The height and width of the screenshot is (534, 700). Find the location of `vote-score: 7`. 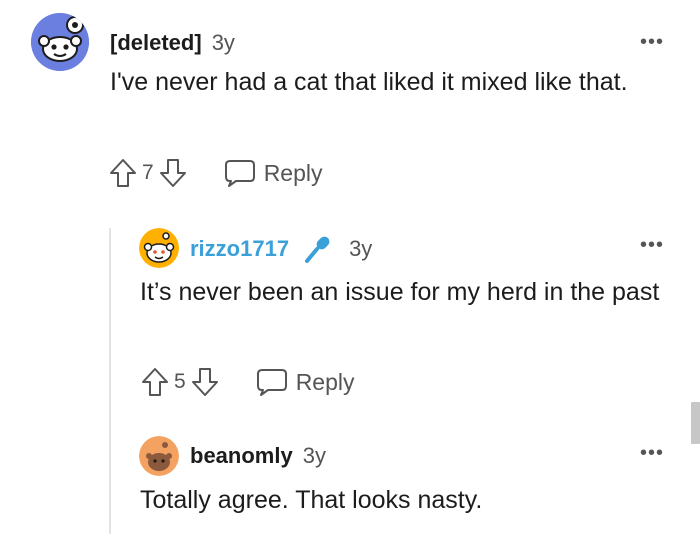

vote-score: 7 is located at coordinates (148, 172).